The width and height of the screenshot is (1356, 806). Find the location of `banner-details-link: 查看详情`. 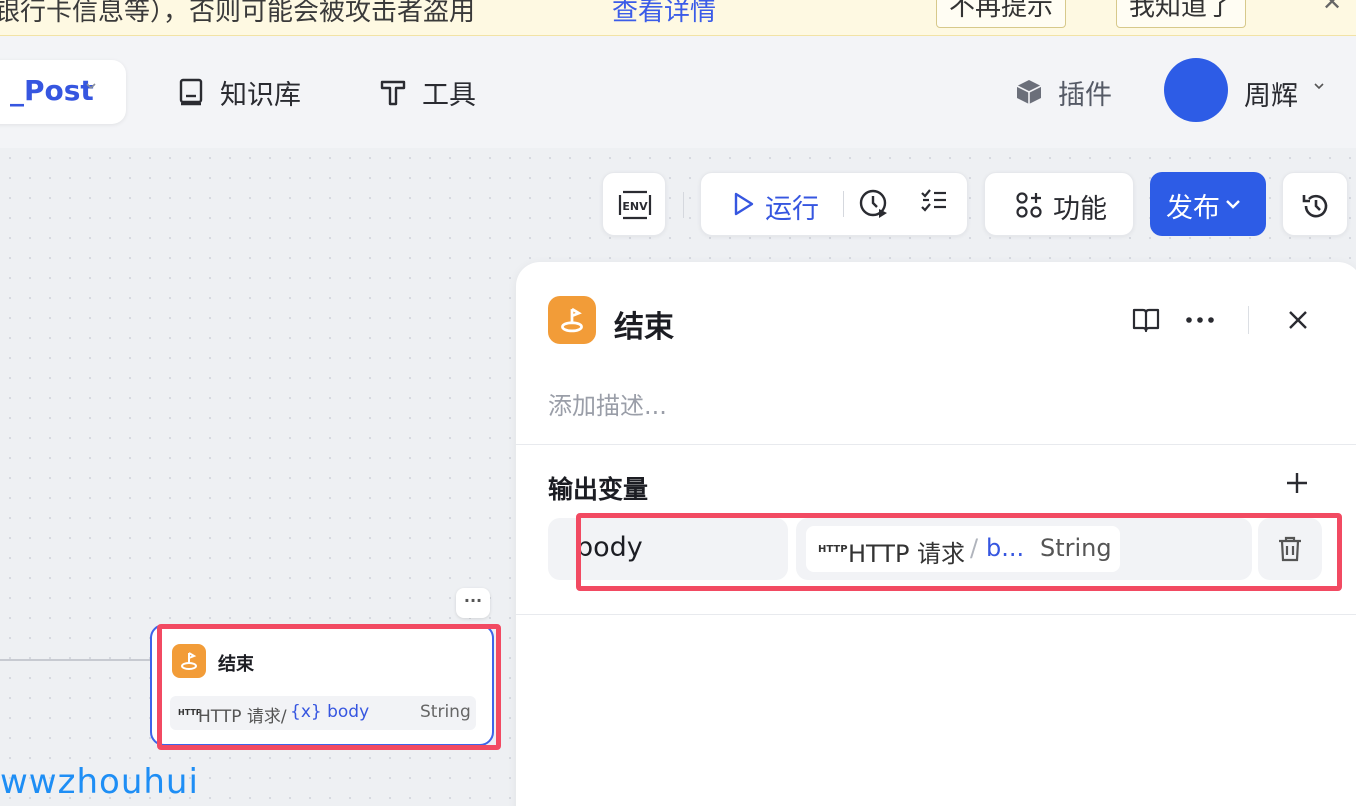

banner-details-link: 查看详情 is located at coordinates (664, 14).